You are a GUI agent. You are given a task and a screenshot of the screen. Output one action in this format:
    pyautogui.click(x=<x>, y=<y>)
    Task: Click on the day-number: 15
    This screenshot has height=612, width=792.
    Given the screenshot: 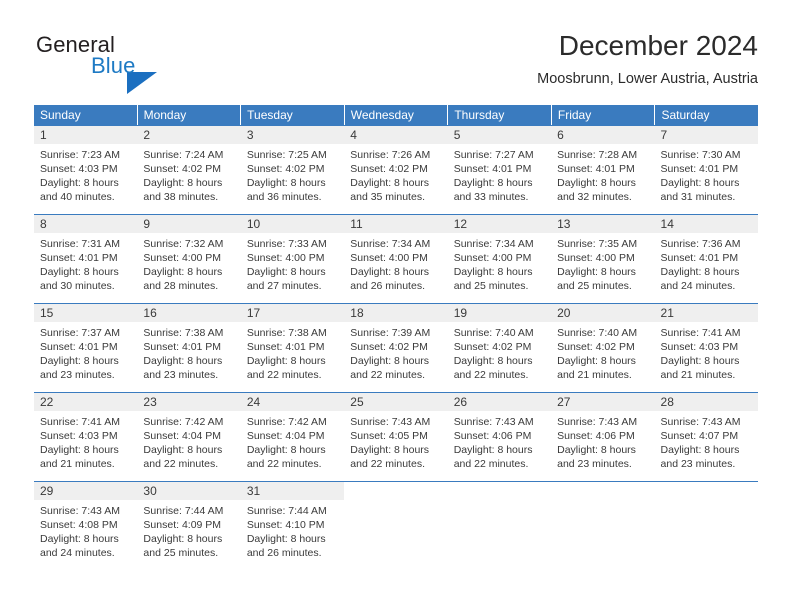 What is the action you would take?
    pyautogui.click(x=86, y=313)
    